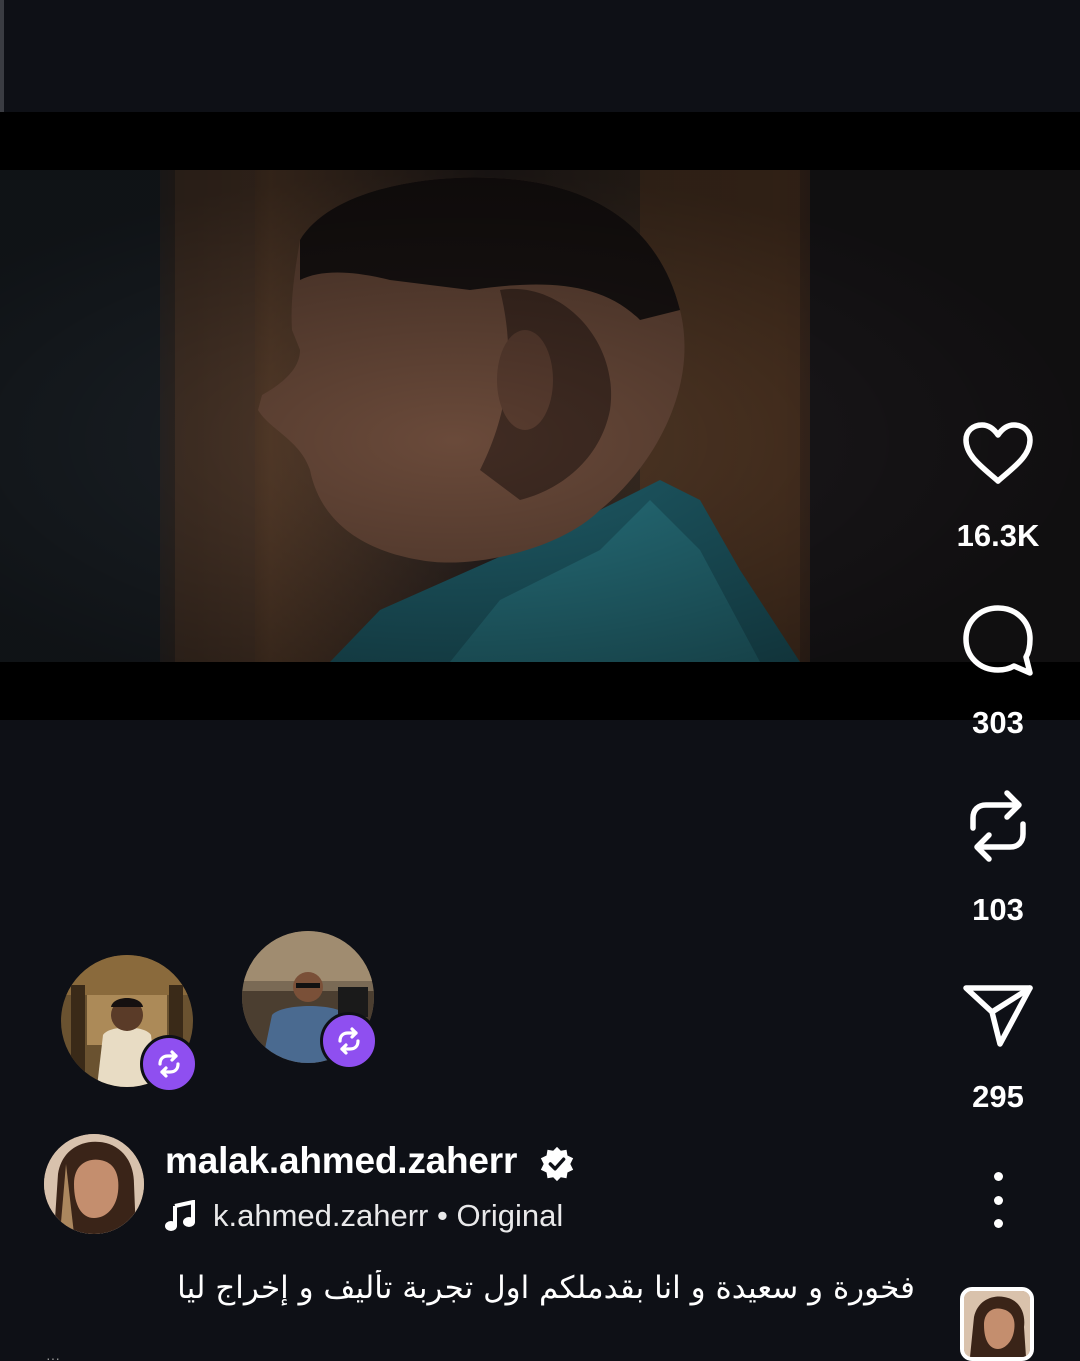 This screenshot has width=1080, height=1361. What do you see at coordinates (53, 1355) in the screenshot?
I see `caption-more-indicator: ···` at bounding box center [53, 1355].